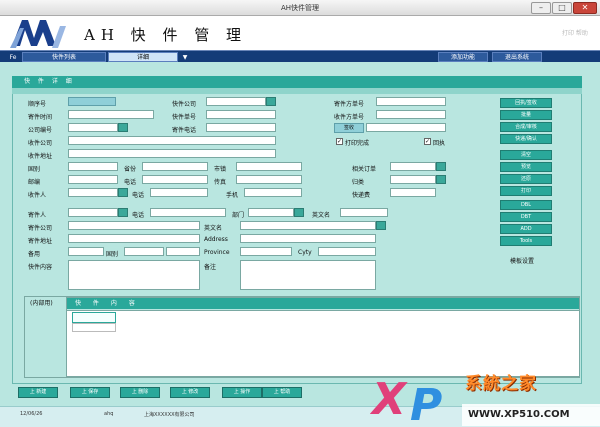  What do you see at coordinates (526, 191) in the screenshot?
I see `print-button: 打印` at bounding box center [526, 191].